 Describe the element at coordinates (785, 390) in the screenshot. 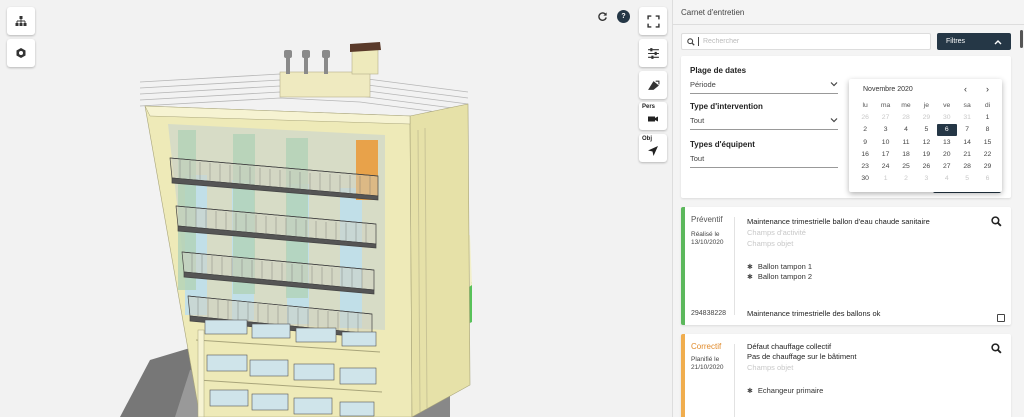

I see `equipment-item: ✱ Echangeur primaire` at that location.